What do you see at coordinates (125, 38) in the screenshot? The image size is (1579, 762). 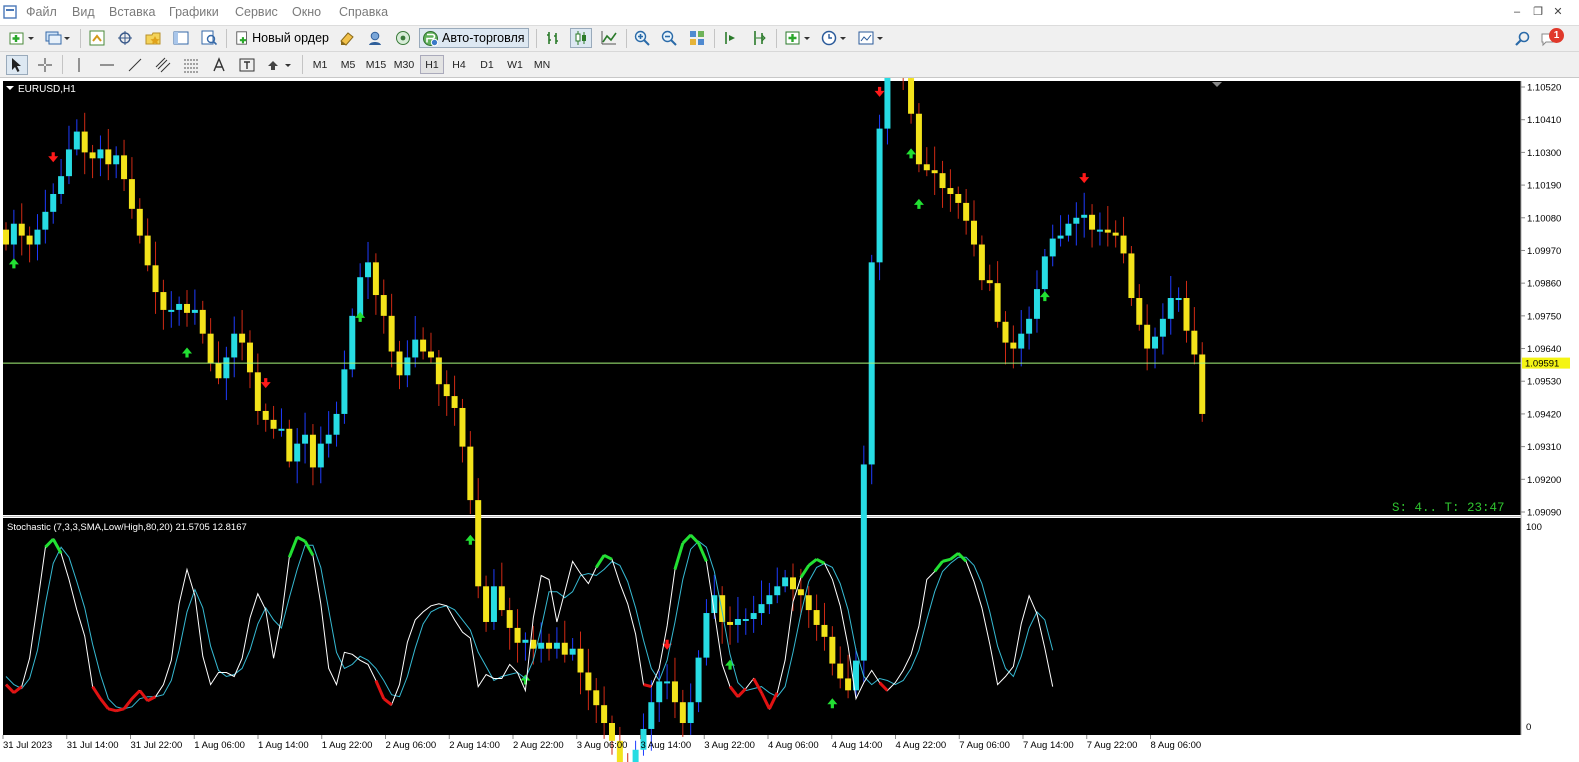 I see `data-window-button` at bounding box center [125, 38].